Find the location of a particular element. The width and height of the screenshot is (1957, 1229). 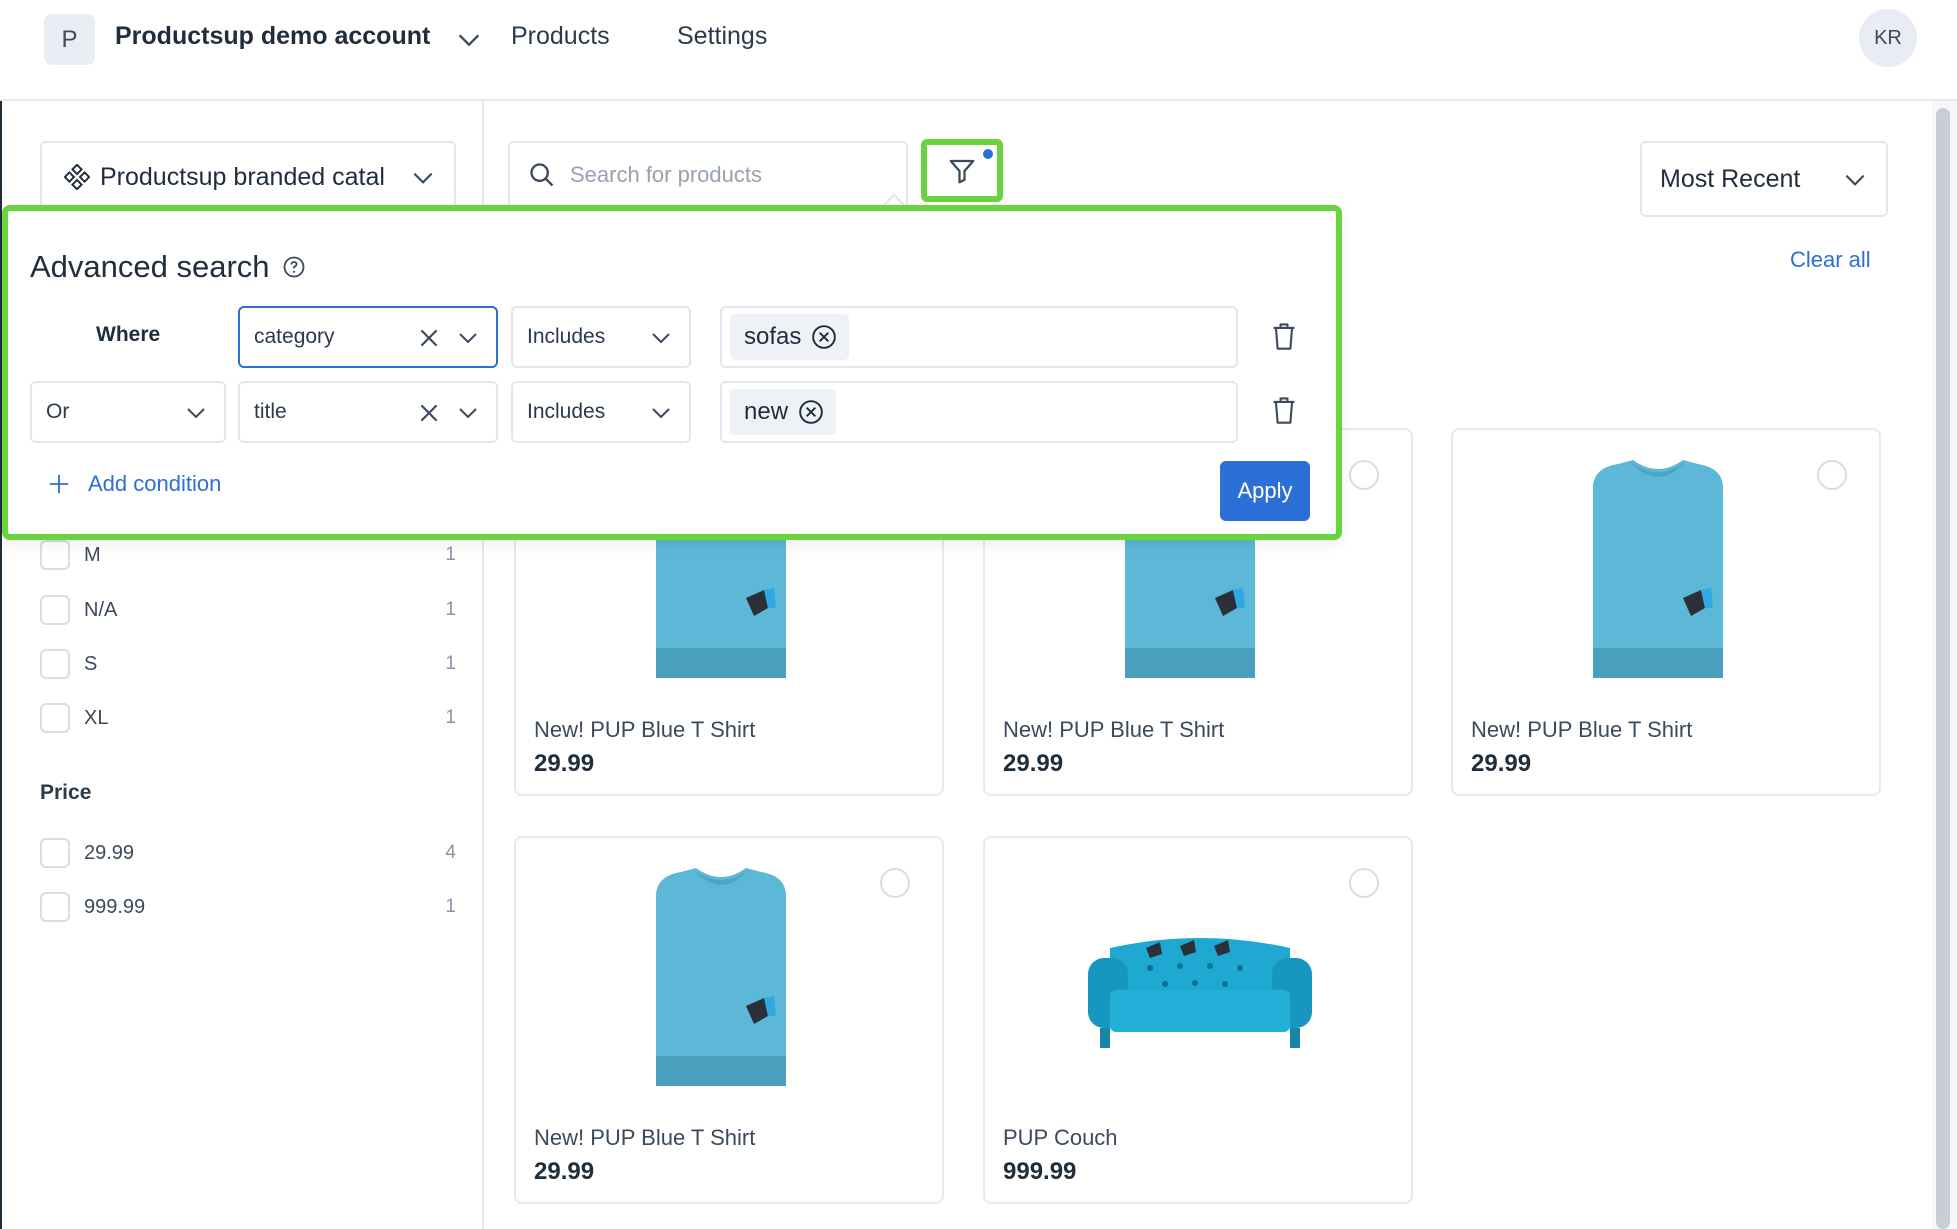

value-chip: sofas is located at coordinates (790, 337).